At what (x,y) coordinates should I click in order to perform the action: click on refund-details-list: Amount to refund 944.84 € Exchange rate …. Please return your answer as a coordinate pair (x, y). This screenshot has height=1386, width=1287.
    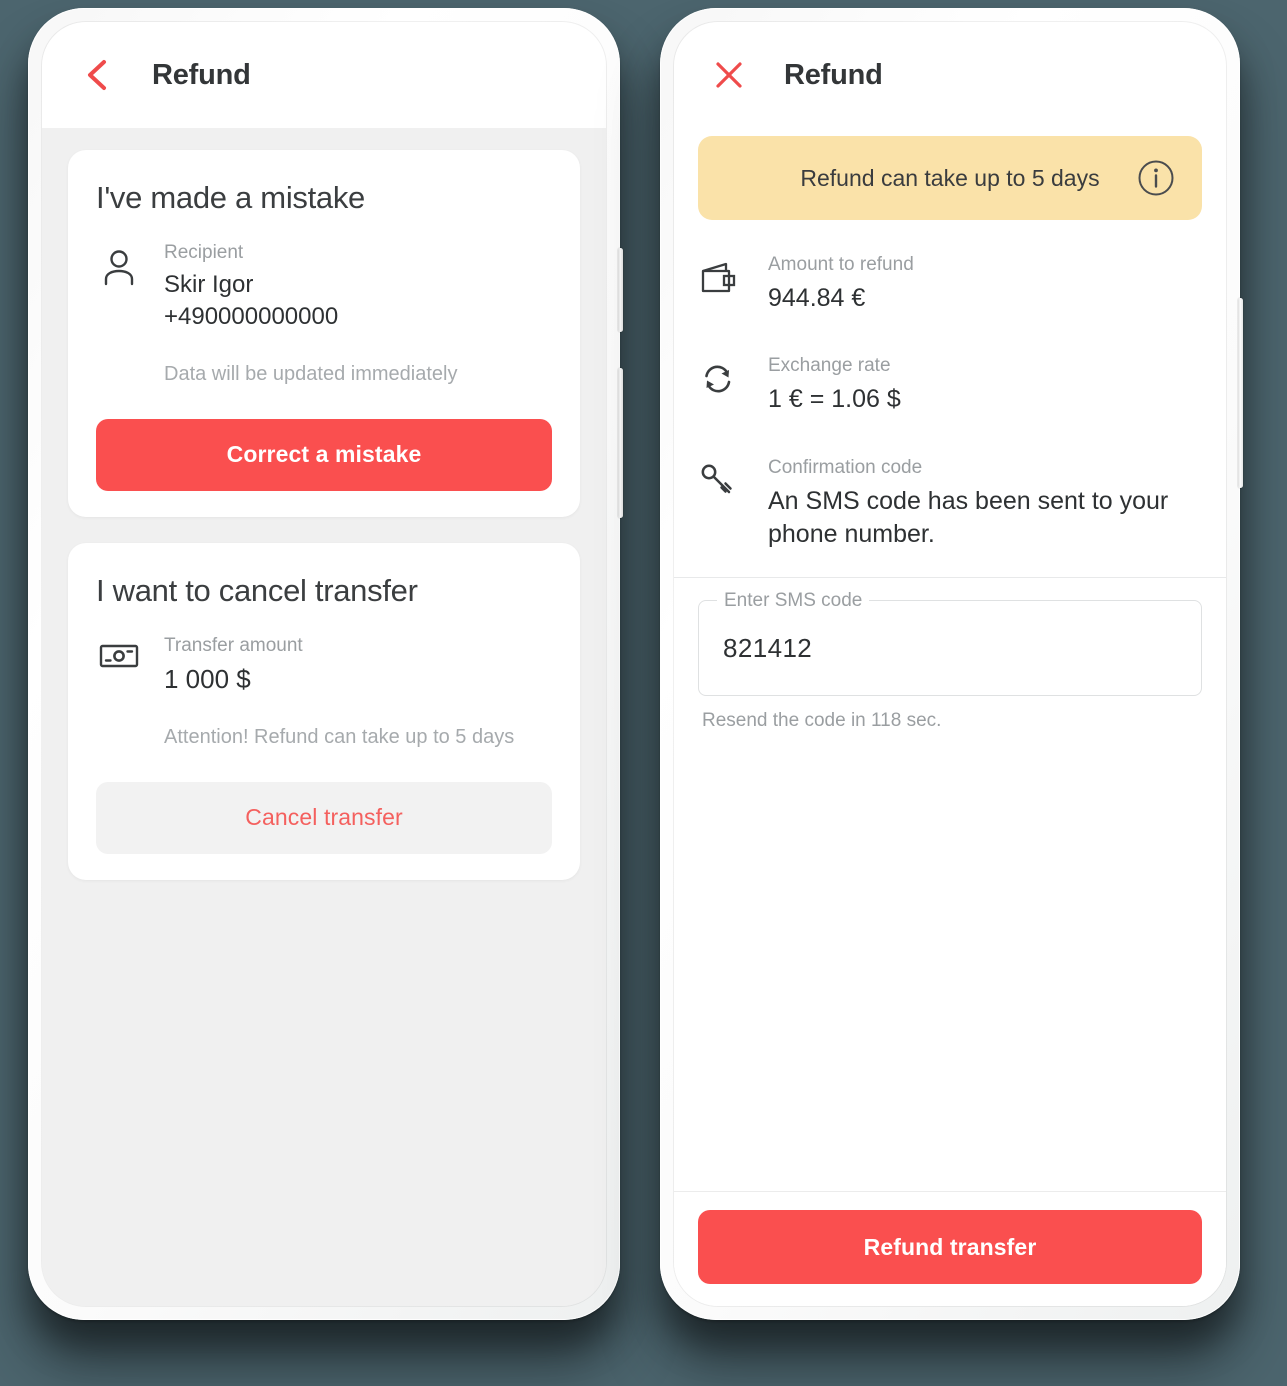
    Looking at the image, I should click on (950, 398).